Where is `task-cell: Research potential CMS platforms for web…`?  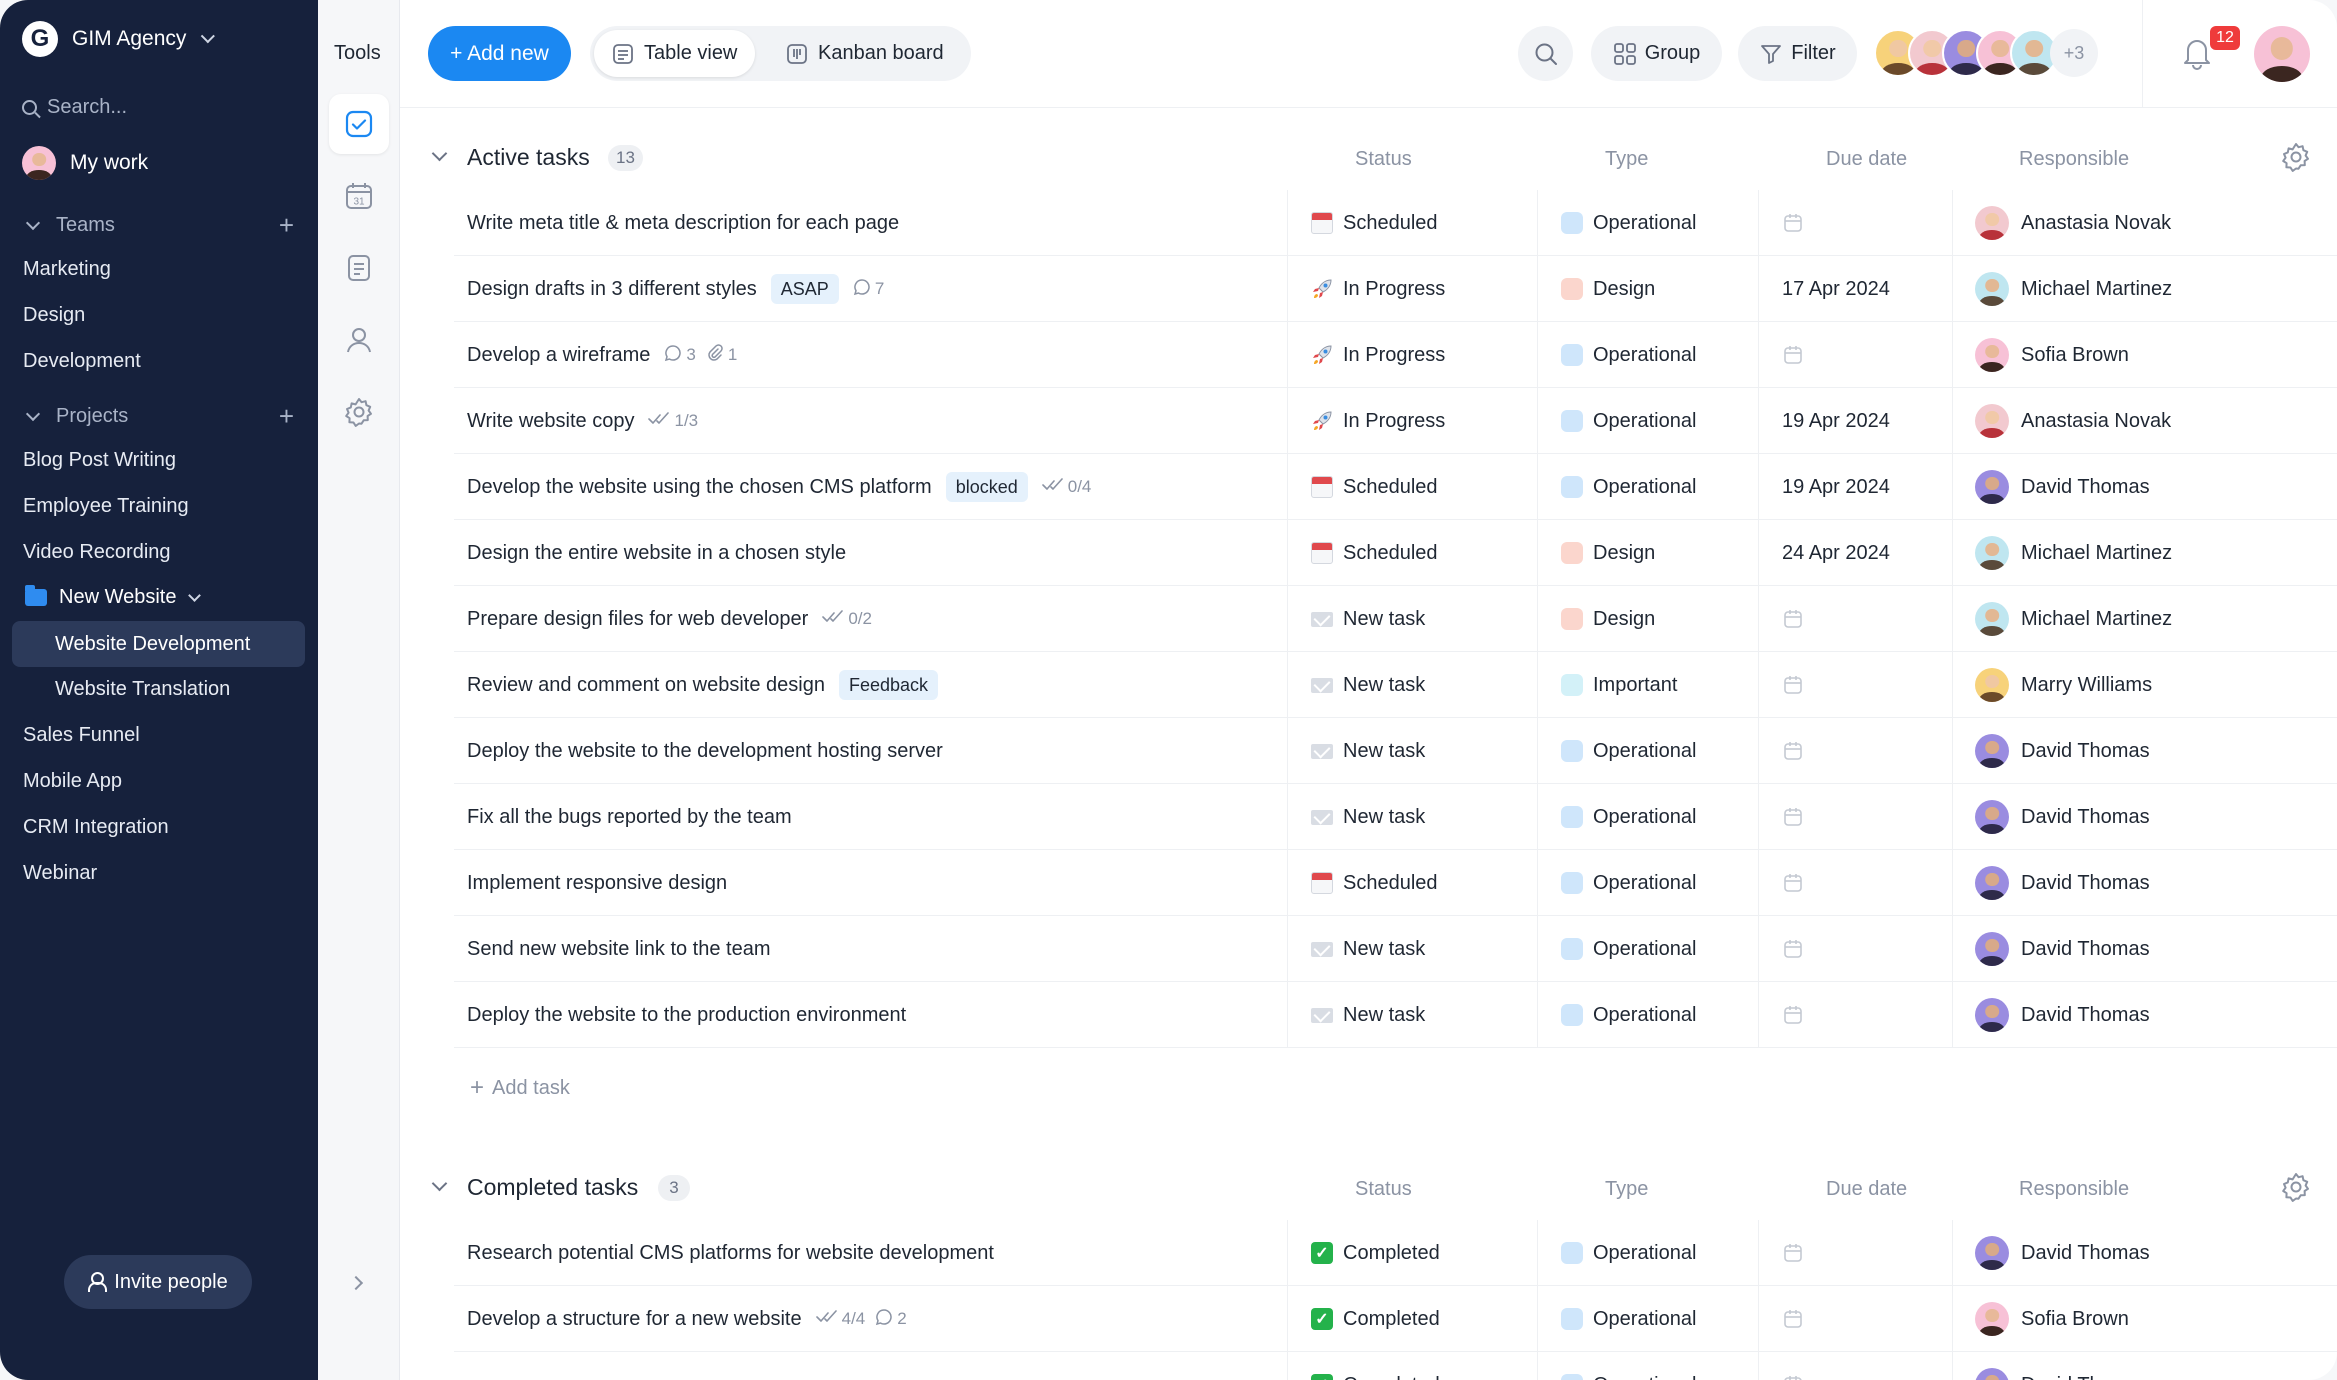 task-cell: Research potential CMS platforms for web… is located at coordinates (902, 1253).